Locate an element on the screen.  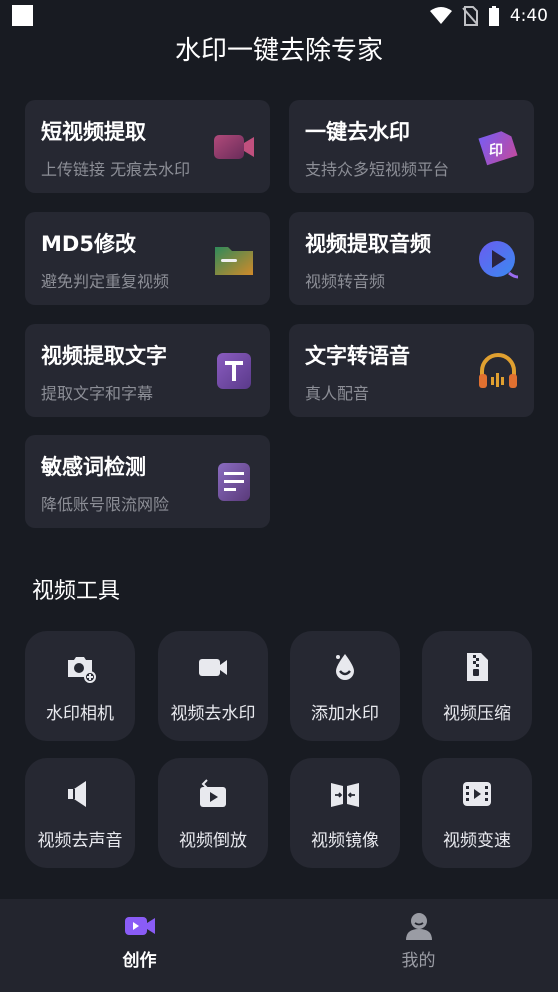
feature-card-md5: MD5修改 避免判定重复视频 is located at coordinates (147, 258).